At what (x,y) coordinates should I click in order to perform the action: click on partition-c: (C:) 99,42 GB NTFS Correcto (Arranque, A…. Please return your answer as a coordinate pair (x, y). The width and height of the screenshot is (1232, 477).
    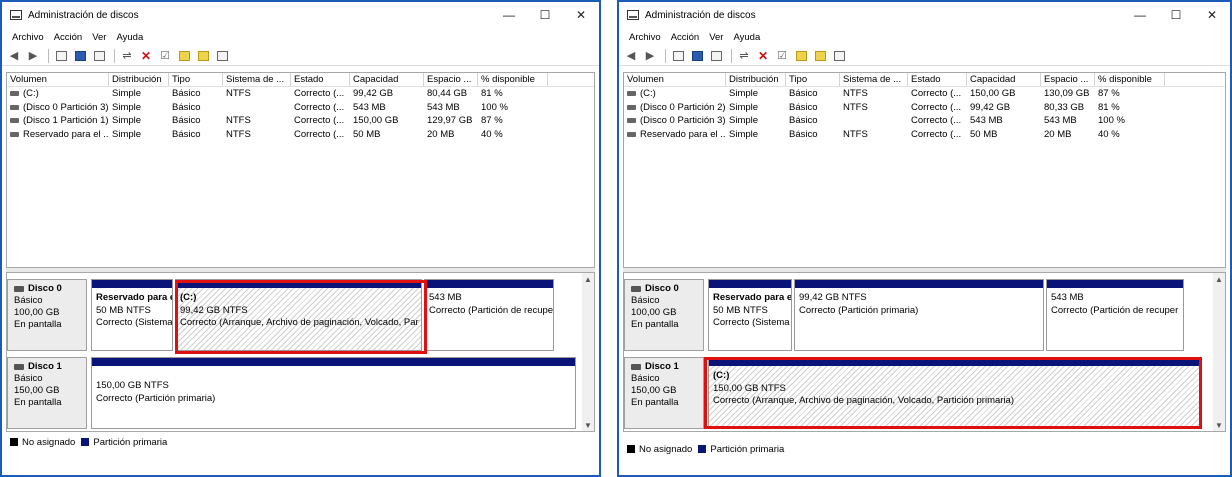
    Looking at the image, I should click on (298, 315).